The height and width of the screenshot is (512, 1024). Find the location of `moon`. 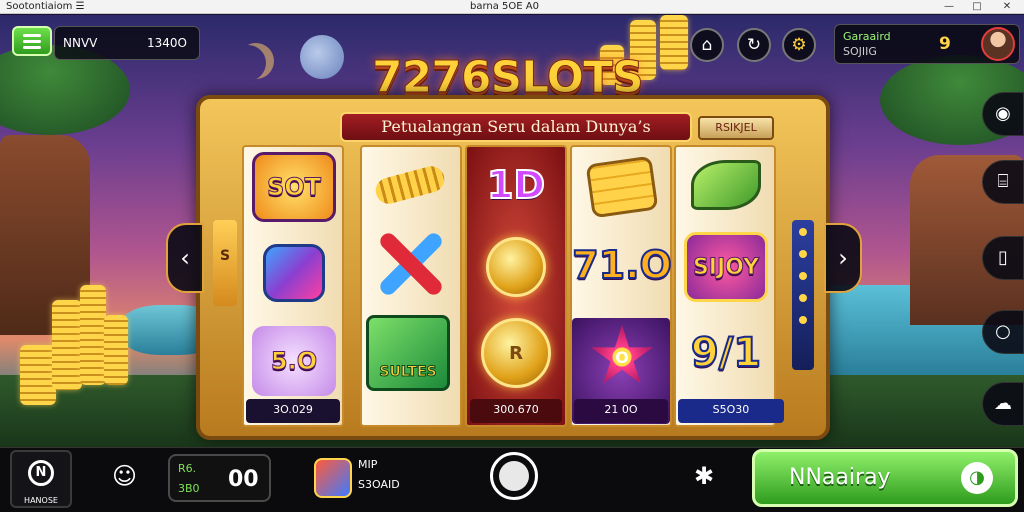

moon is located at coordinates (322, 57).